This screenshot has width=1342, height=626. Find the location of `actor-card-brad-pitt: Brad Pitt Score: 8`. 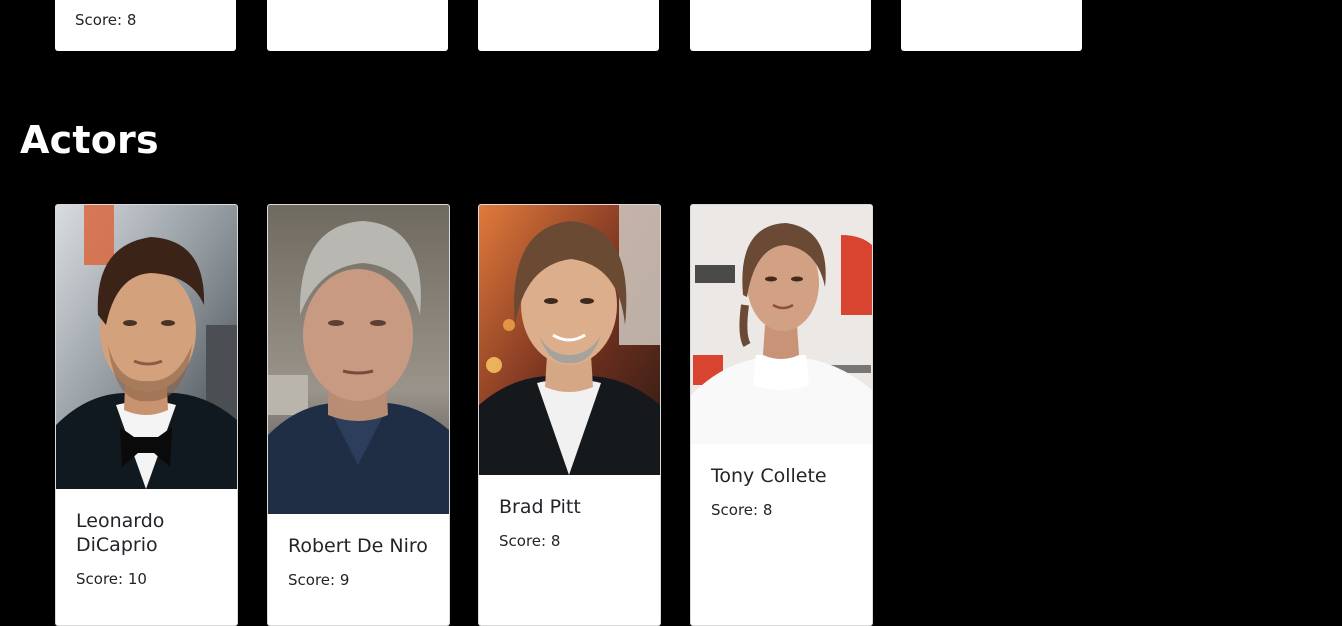

actor-card-brad-pitt: Brad Pitt Score: 8 is located at coordinates (569, 415).